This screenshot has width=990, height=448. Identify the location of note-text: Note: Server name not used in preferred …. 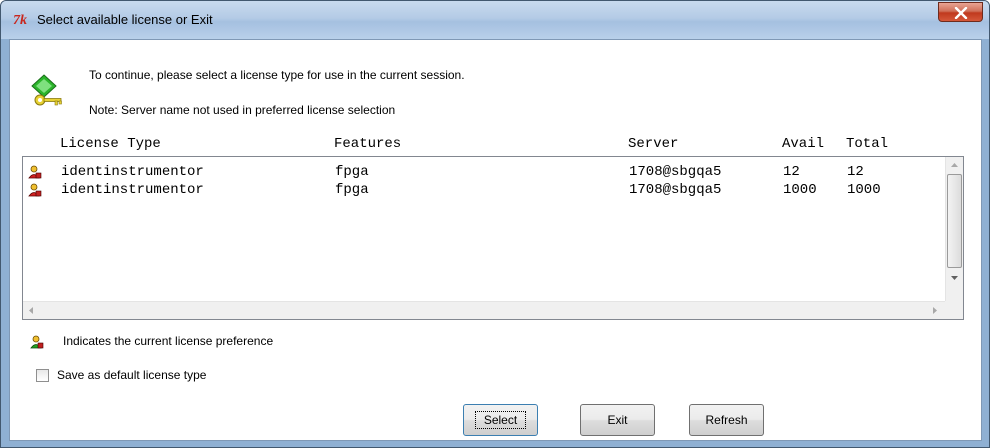
(242, 110).